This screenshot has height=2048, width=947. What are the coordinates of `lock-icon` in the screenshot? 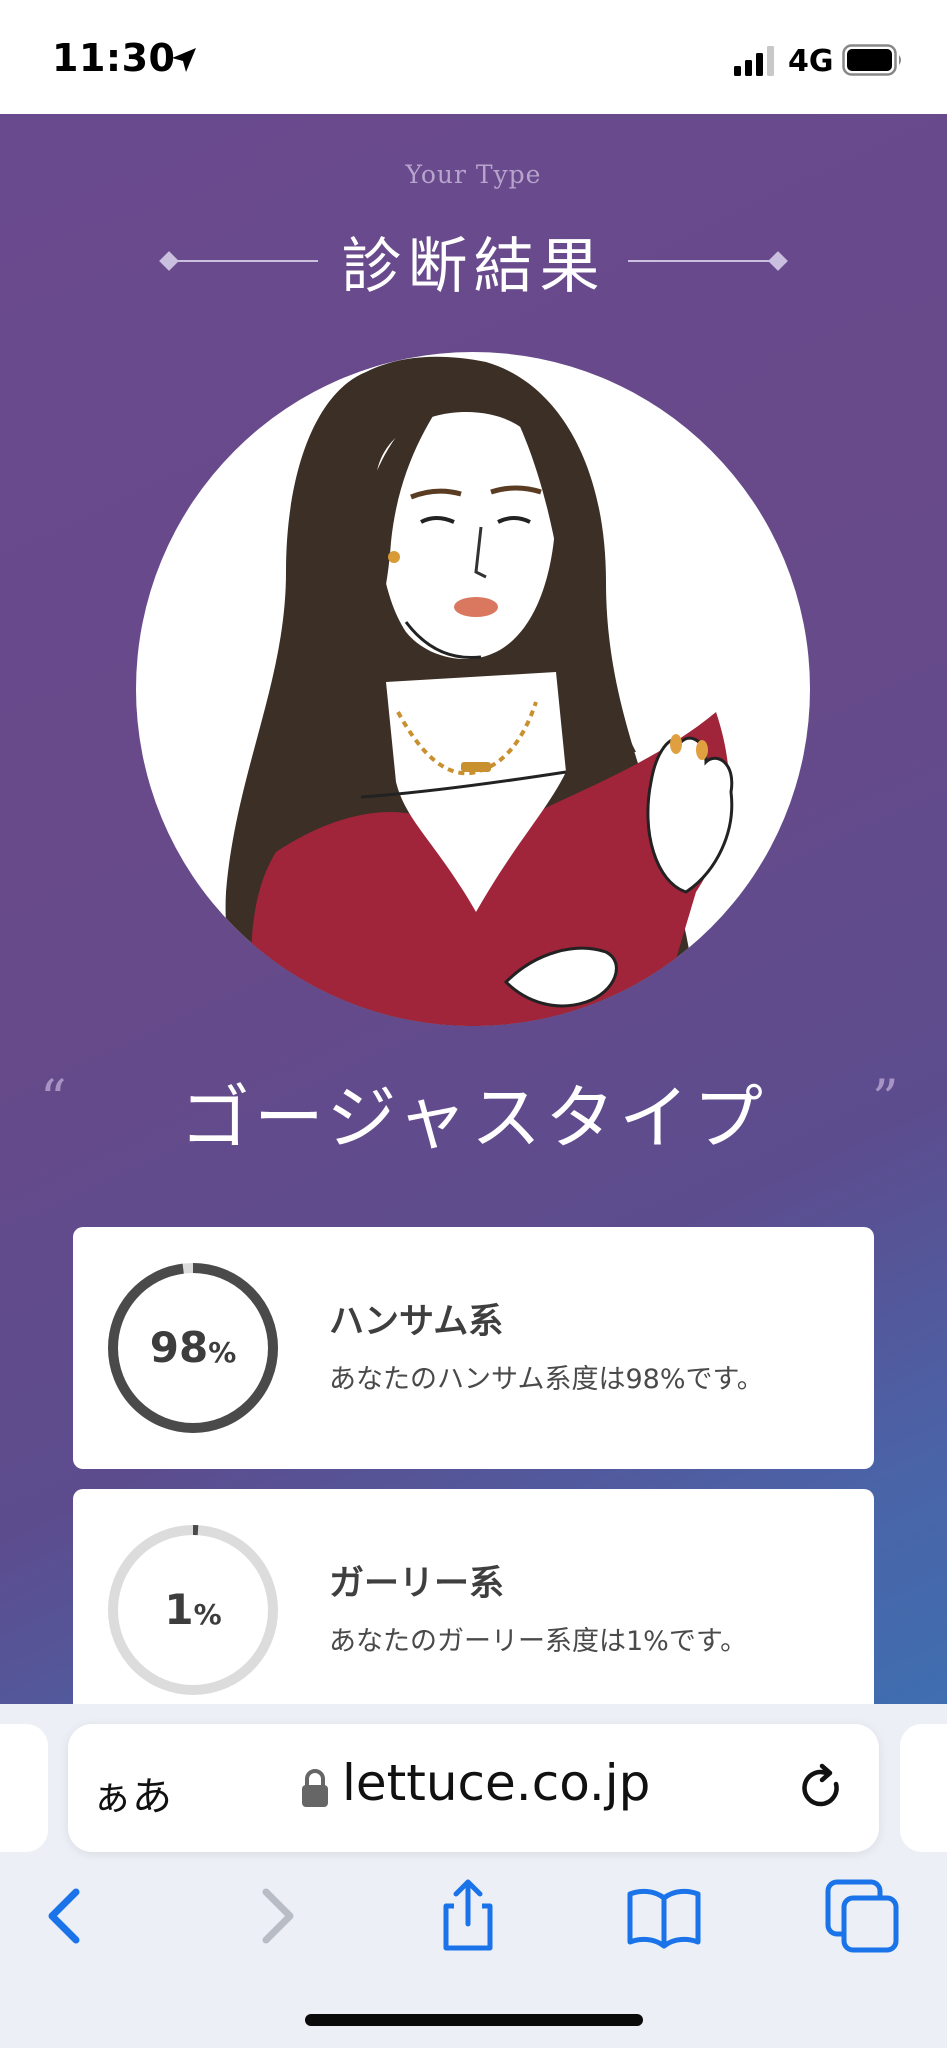 It's located at (315, 1788).